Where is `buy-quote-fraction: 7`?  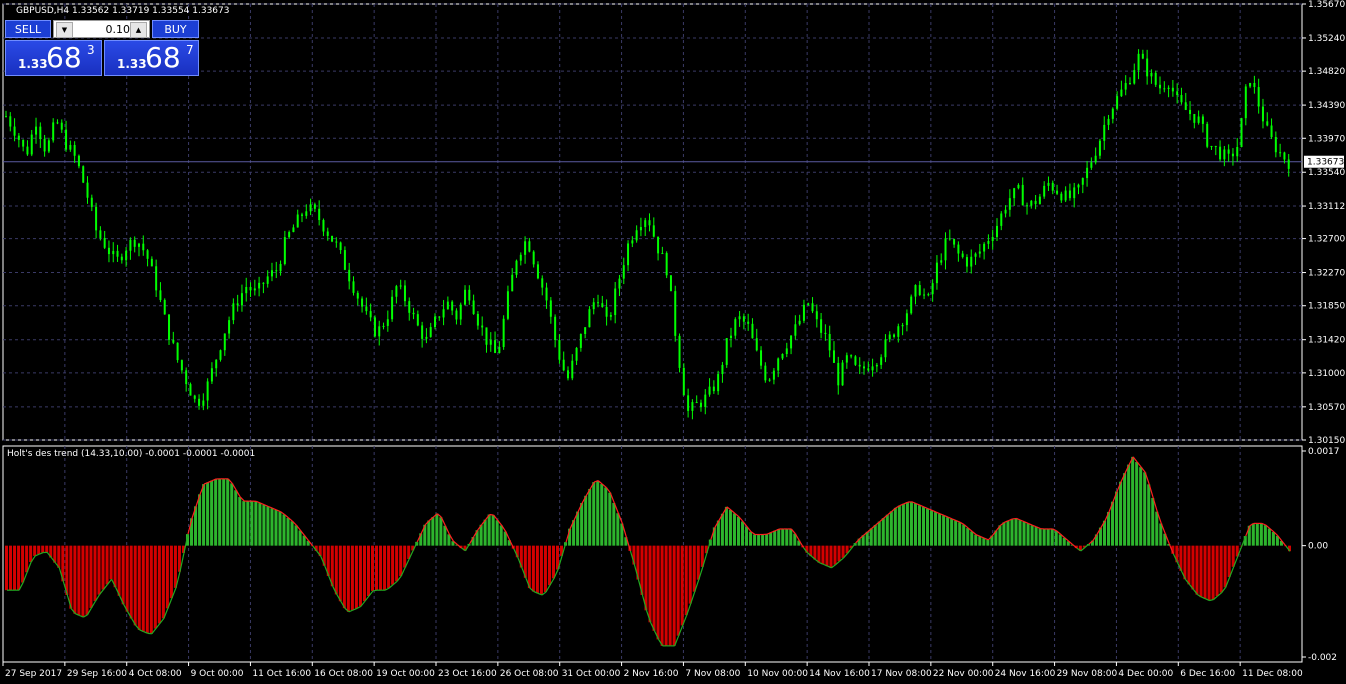
buy-quote-fraction: 7 is located at coordinates (190, 50).